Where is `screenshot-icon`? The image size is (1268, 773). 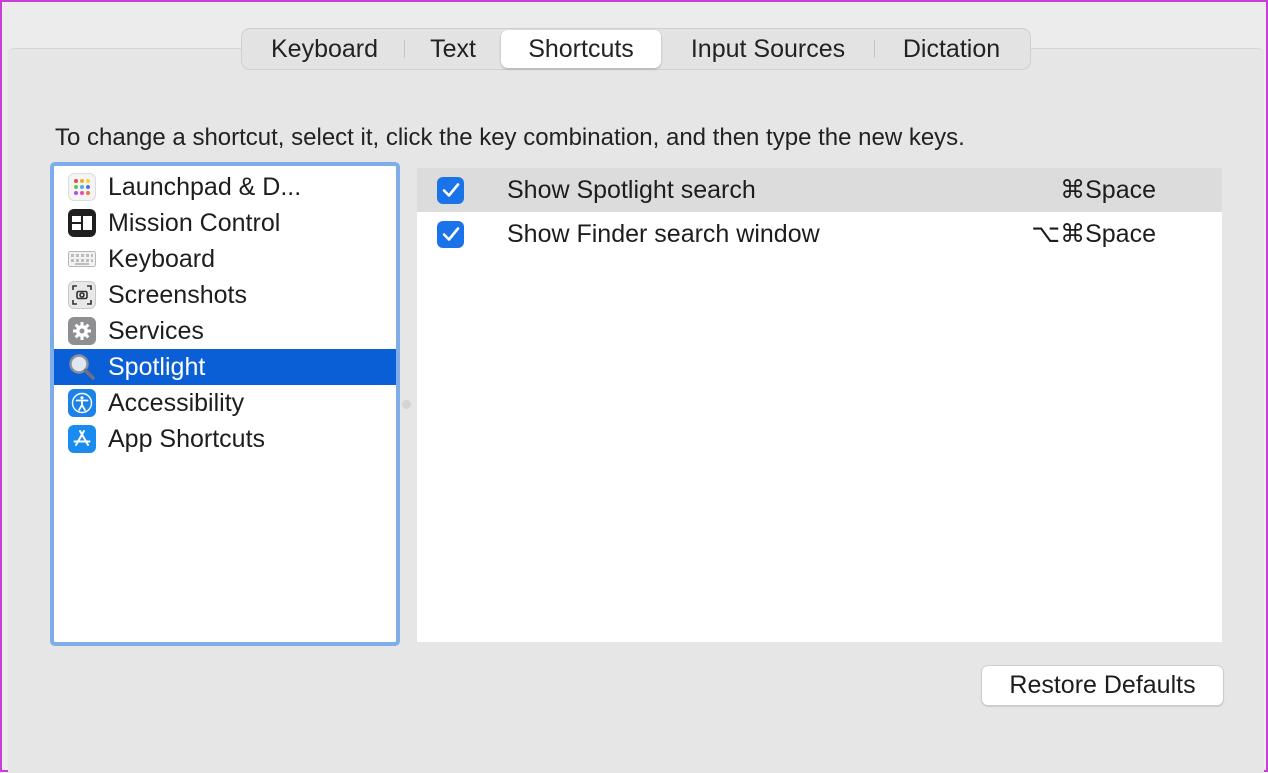
screenshot-icon is located at coordinates (82, 295).